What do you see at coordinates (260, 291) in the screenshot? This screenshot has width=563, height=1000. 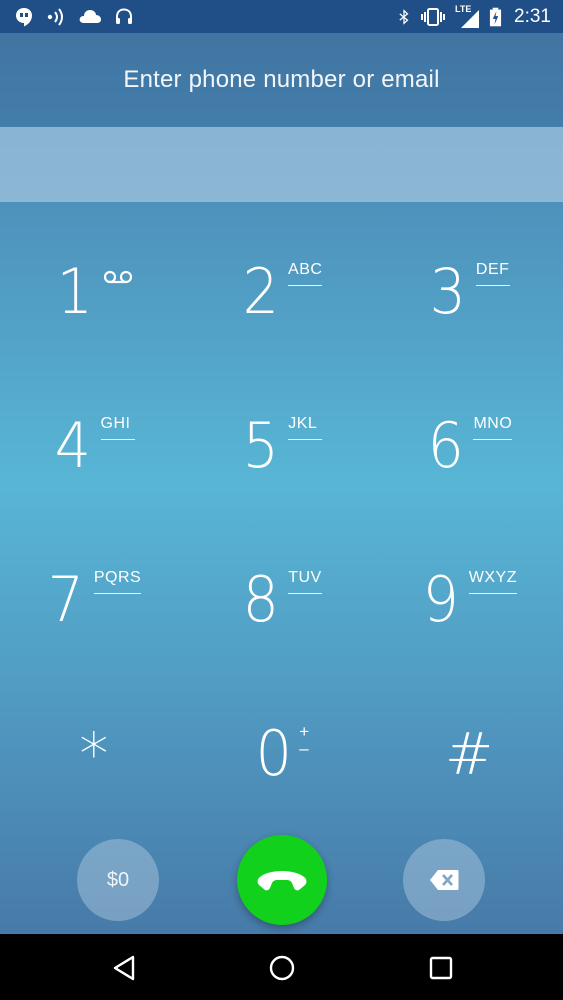 I see `key-digit: 2` at bounding box center [260, 291].